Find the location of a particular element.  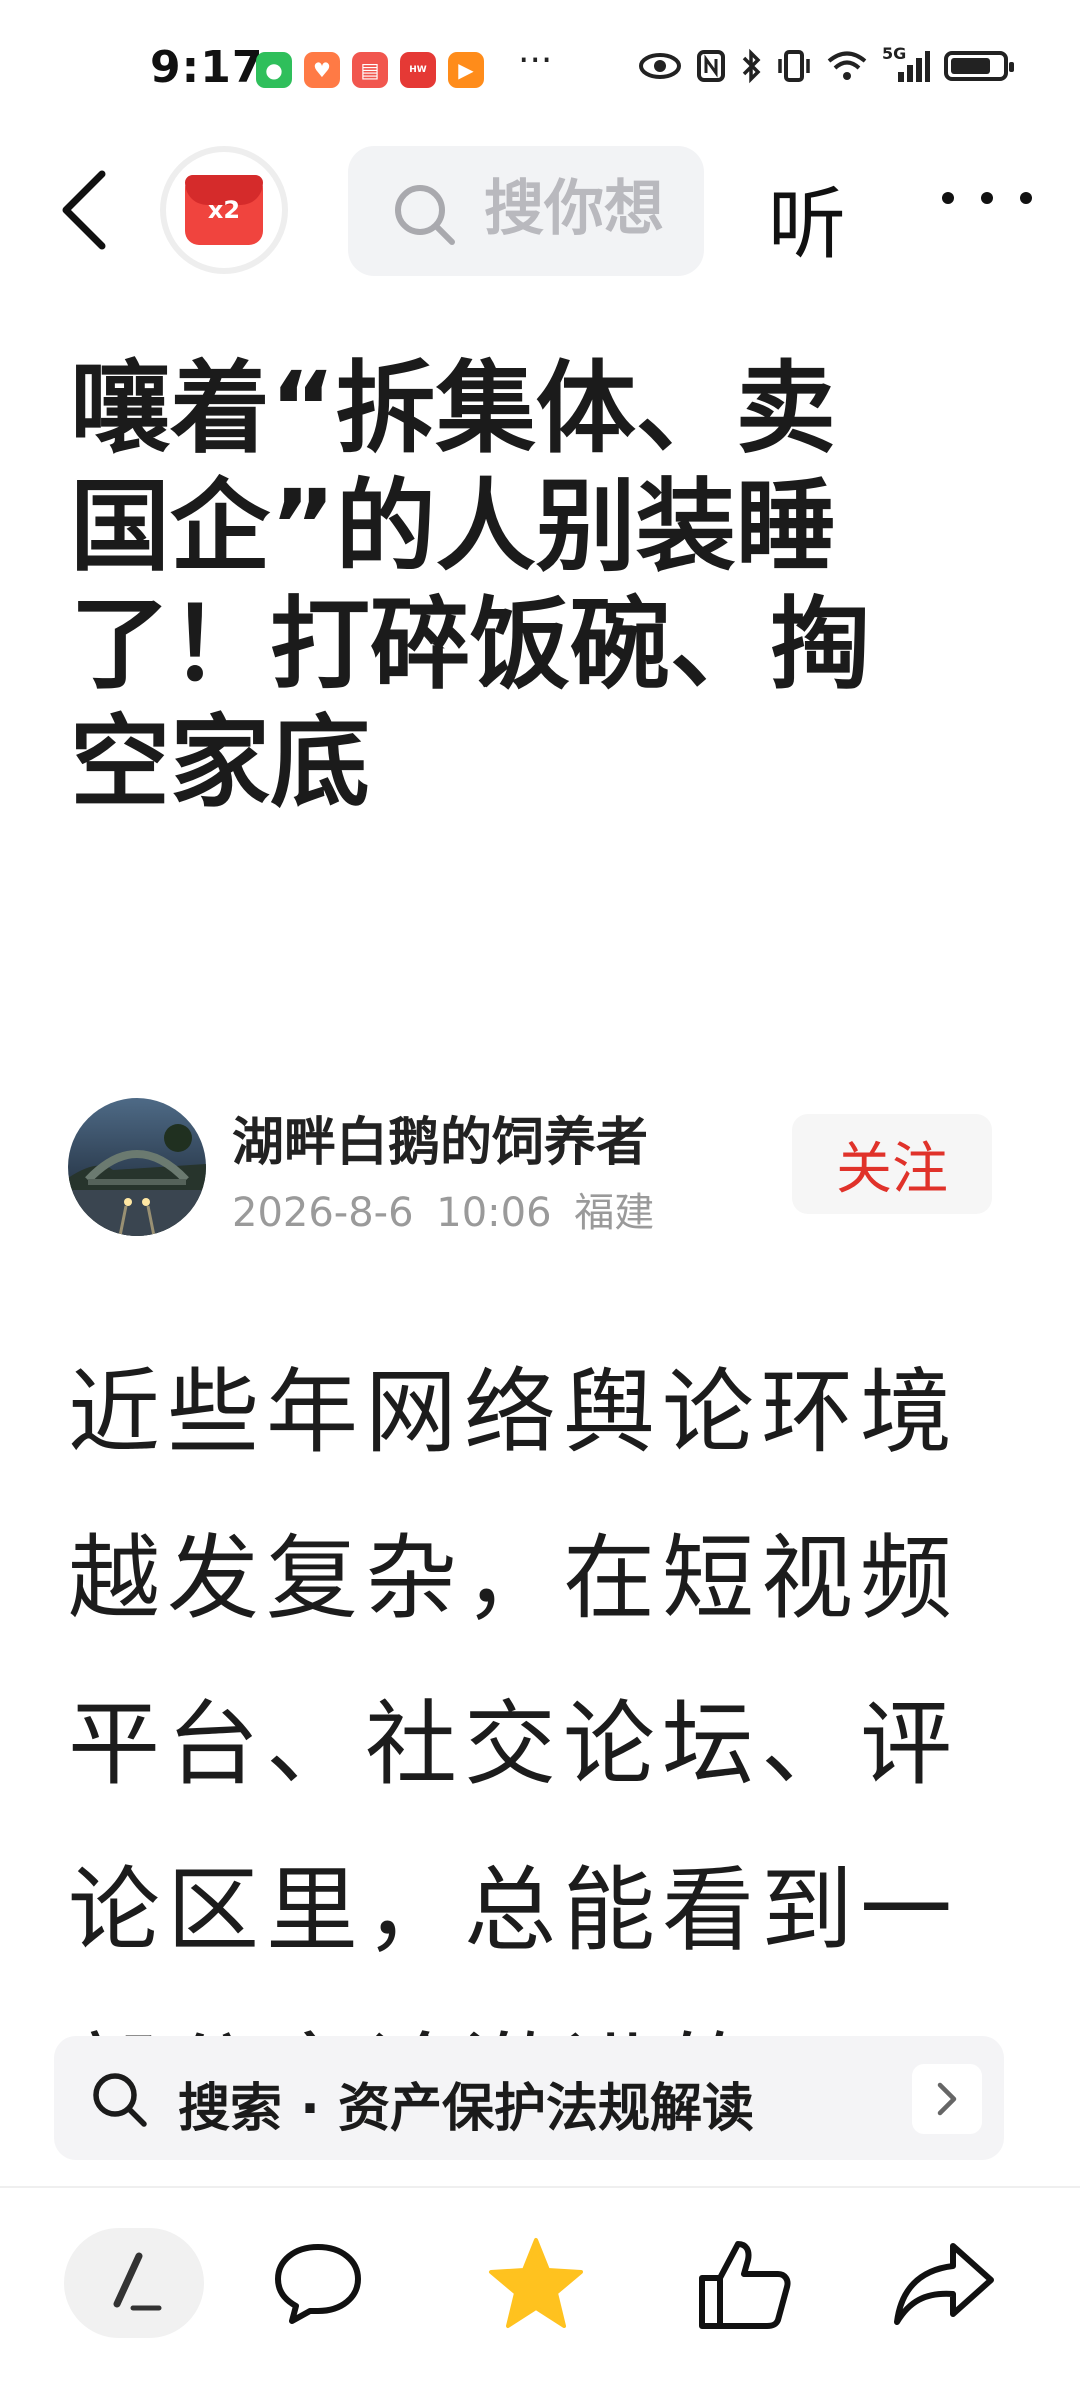

body-line: 论区里，总能看到一 is located at coordinates (514, 1910).